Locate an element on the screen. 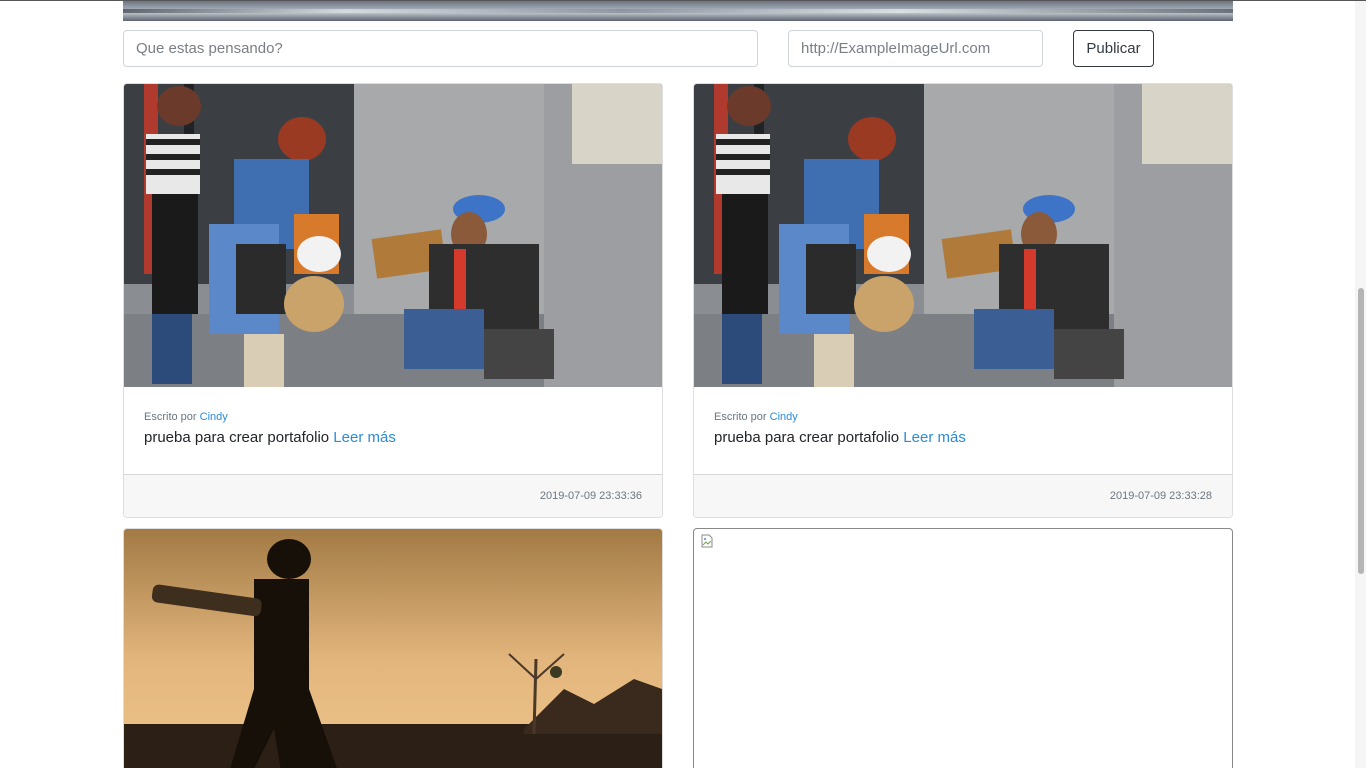  cricket-silhouette-photo is located at coordinates (393, 648).